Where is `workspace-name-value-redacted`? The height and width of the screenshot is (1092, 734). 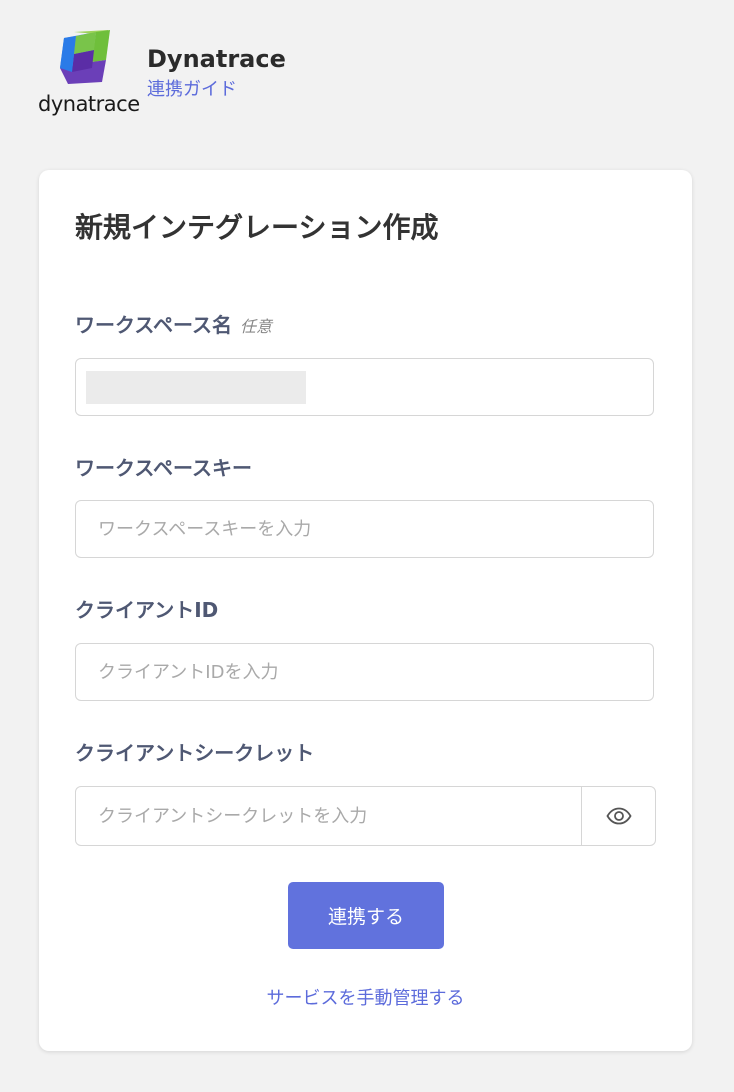 workspace-name-value-redacted is located at coordinates (196, 387).